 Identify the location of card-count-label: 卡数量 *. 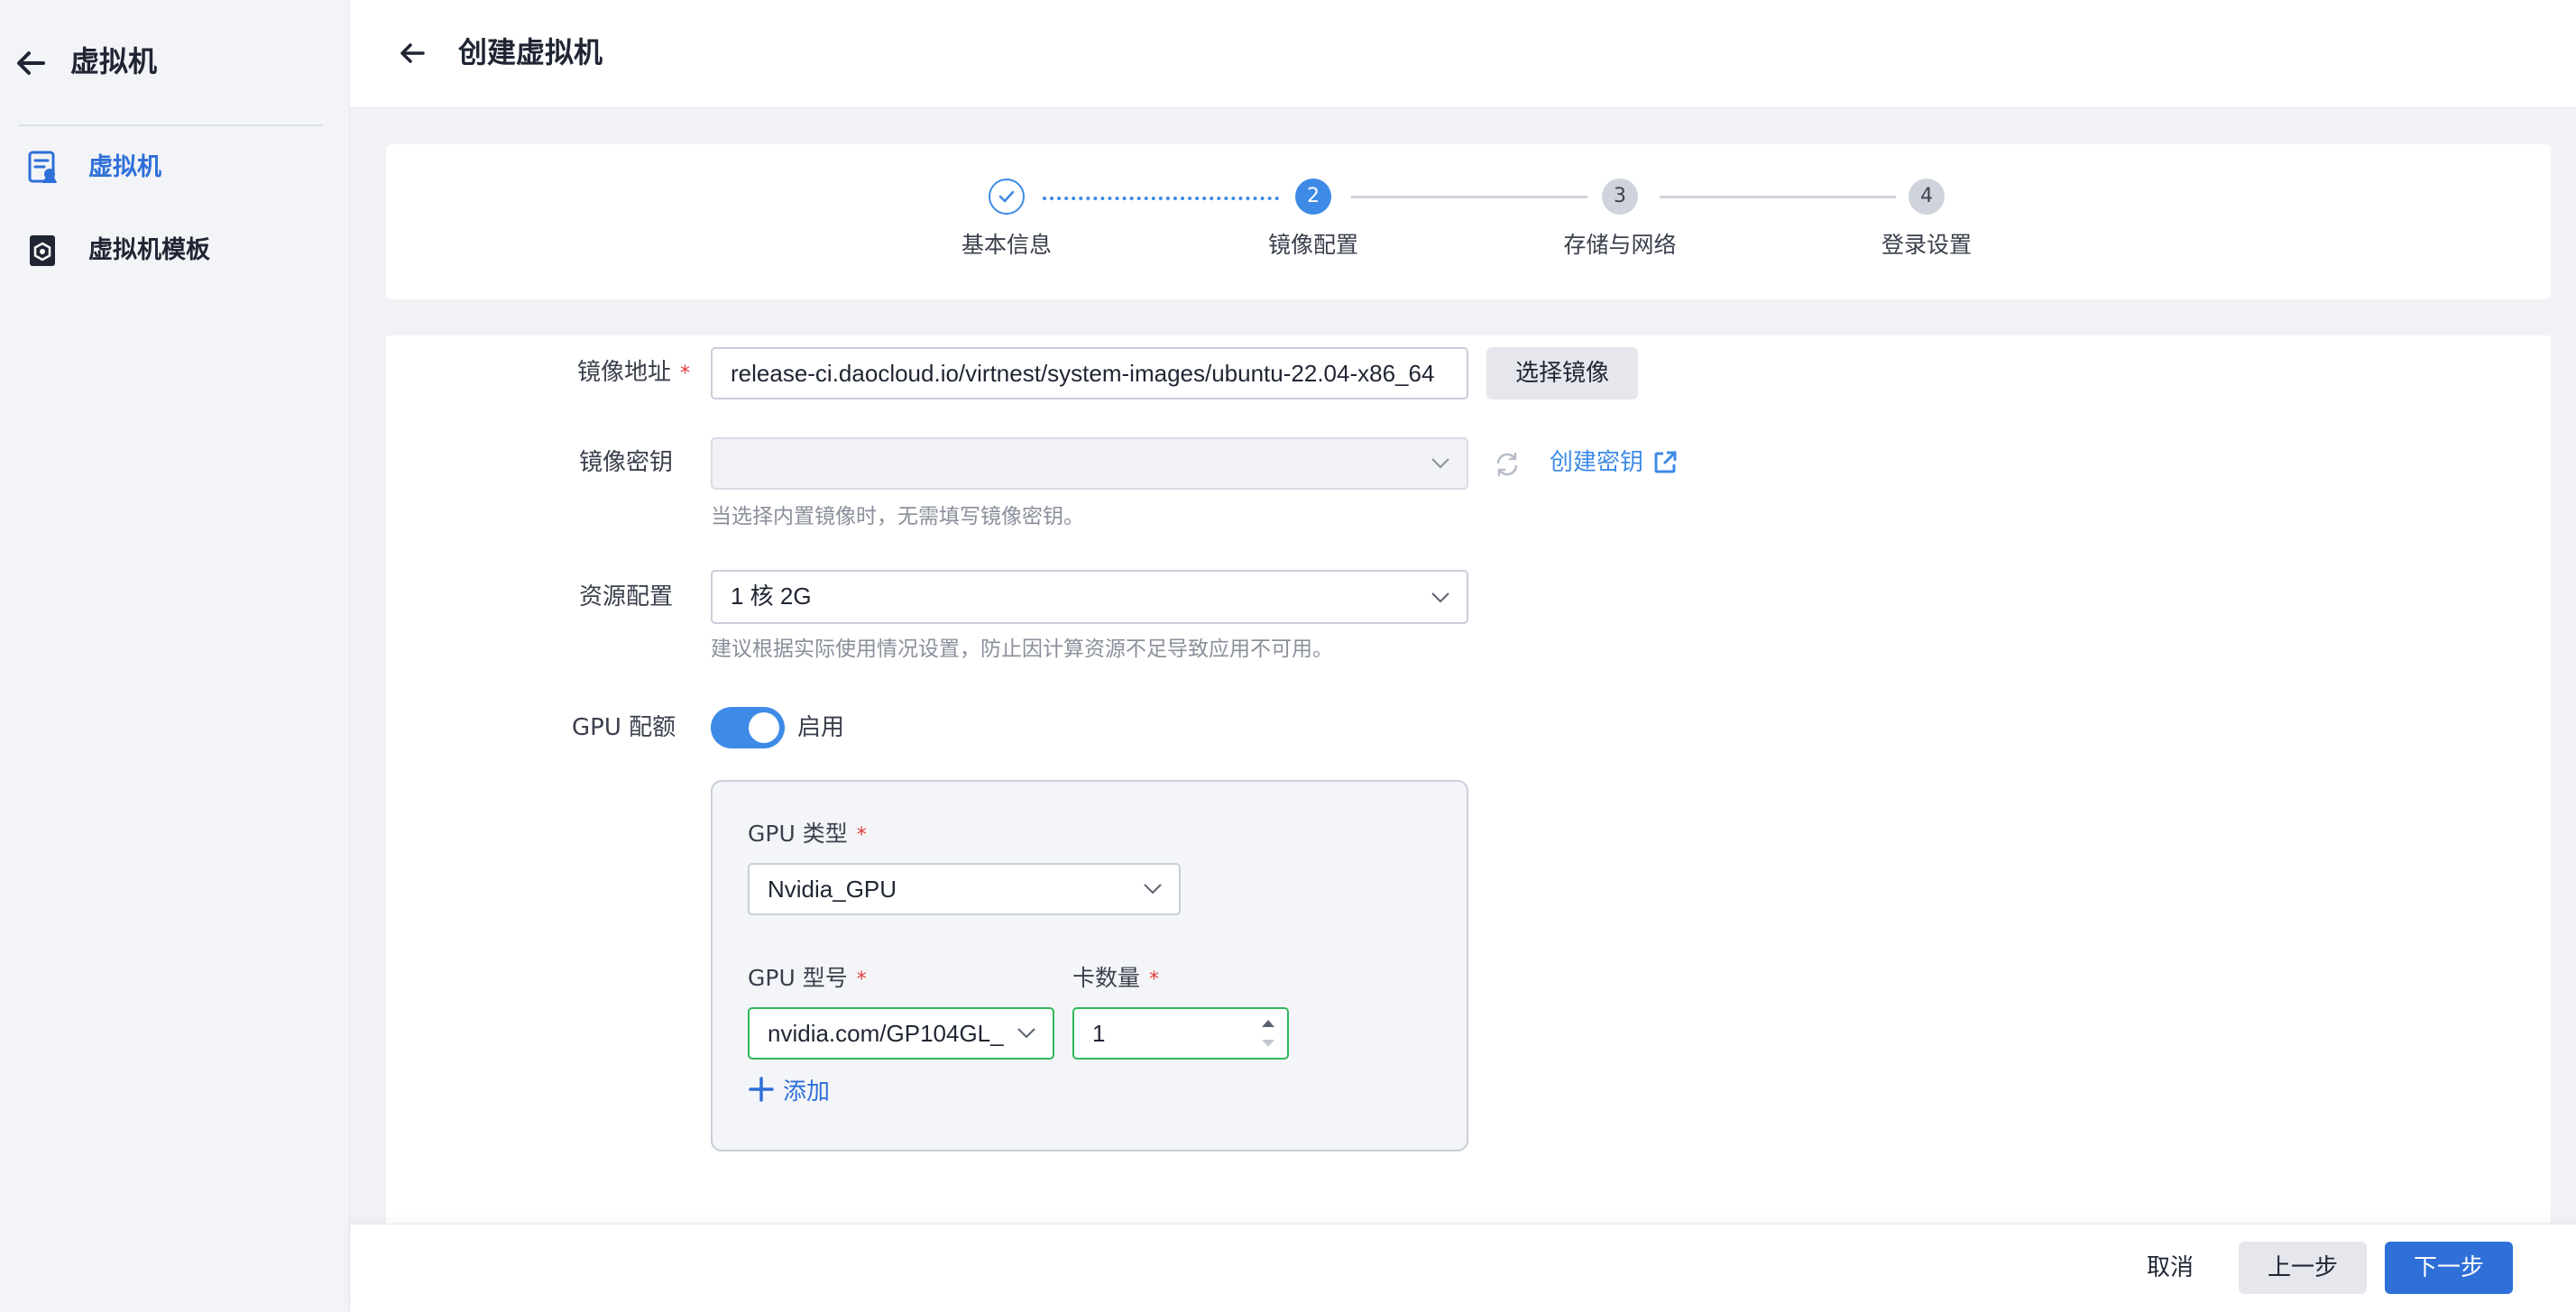
(1115, 979).